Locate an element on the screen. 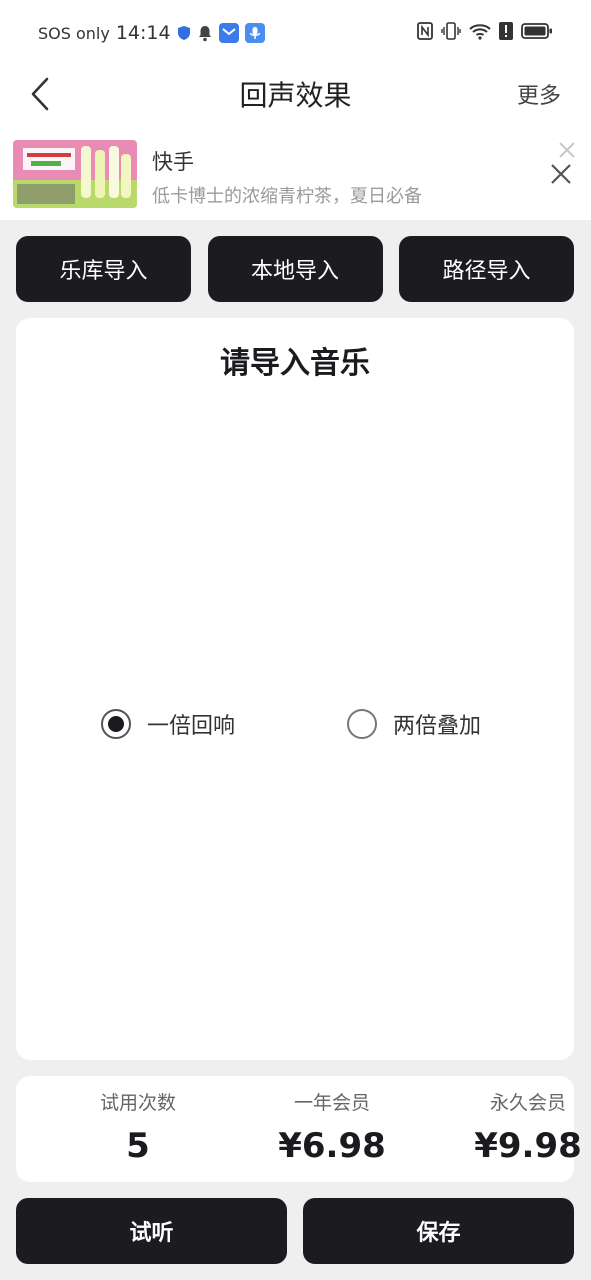  option-single-echo: 一倍回响 is located at coordinates (168, 724).